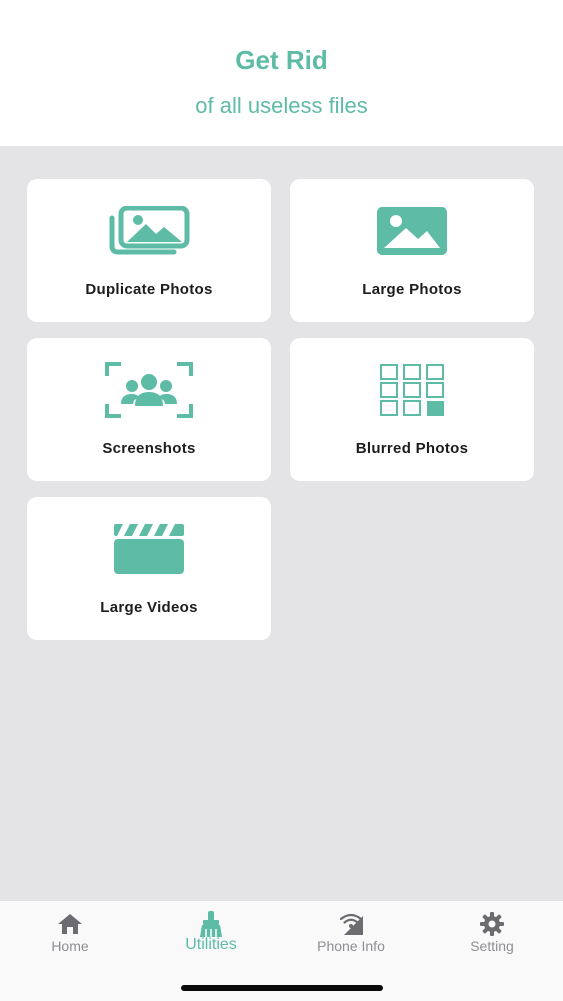  What do you see at coordinates (149, 231) in the screenshot?
I see `duplicate-photos-icon` at bounding box center [149, 231].